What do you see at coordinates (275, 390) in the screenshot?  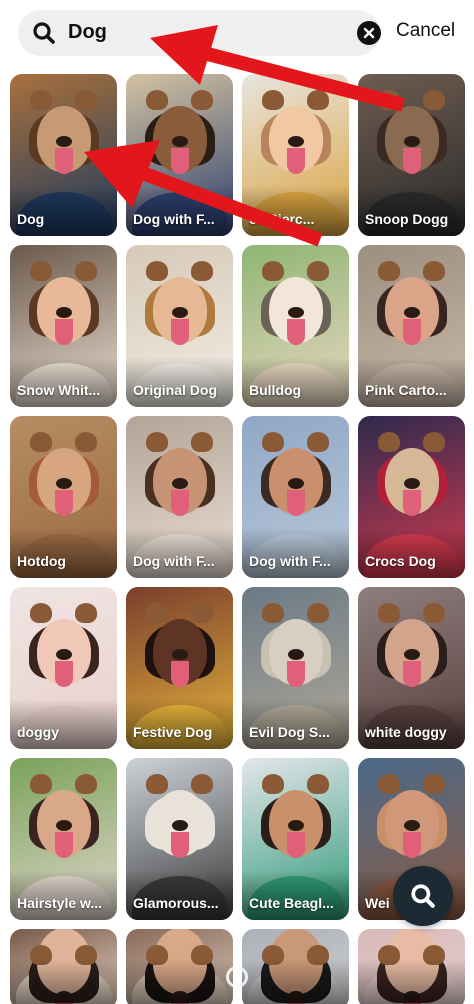 I see `lens-name: Bulldog` at bounding box center [275, 390].